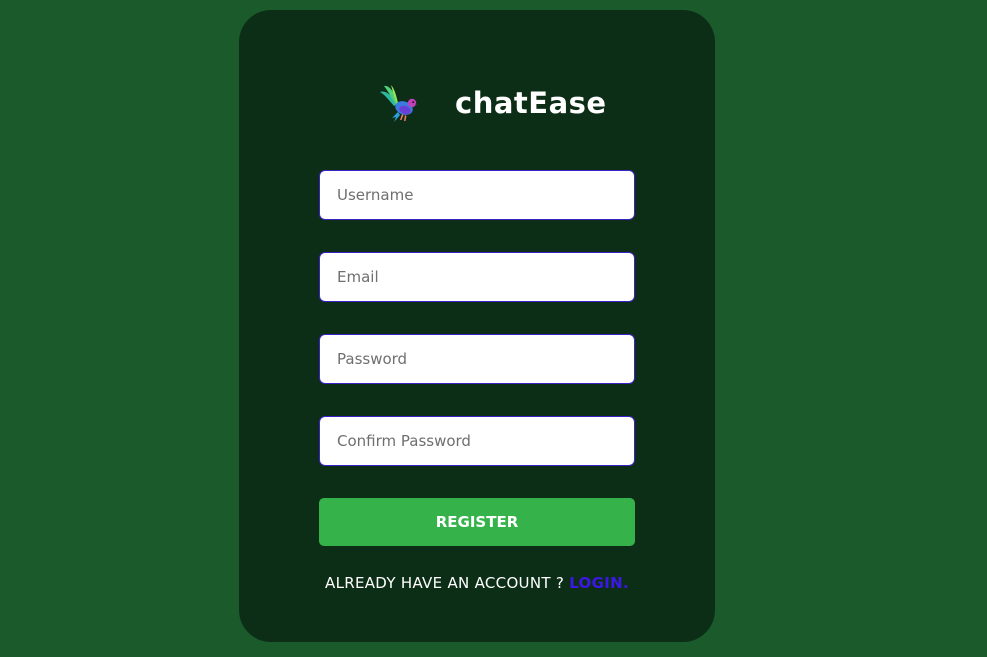  I want to click on password-input, so click(477, 359).